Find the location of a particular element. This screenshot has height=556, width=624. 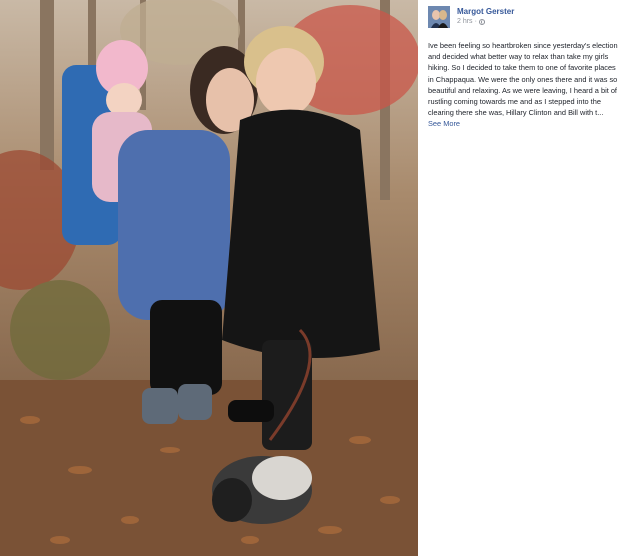

see-more-link: See More is located at coordinates (444, 123).